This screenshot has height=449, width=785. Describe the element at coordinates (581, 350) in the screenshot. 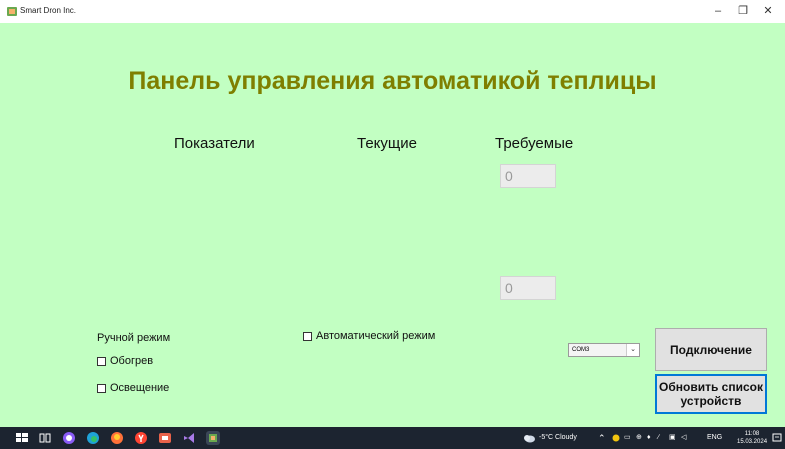

I see `port-select-value: COM3` at that location.